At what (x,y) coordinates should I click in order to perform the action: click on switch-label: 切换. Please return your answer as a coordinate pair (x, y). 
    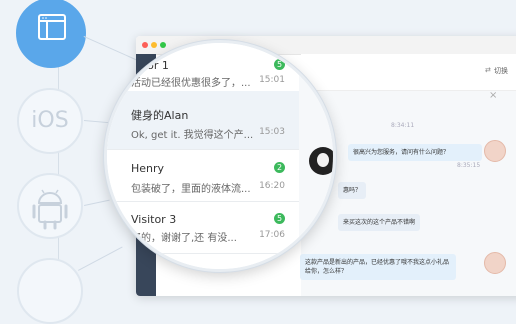
    Looking at the image, I should click on (501, 71).